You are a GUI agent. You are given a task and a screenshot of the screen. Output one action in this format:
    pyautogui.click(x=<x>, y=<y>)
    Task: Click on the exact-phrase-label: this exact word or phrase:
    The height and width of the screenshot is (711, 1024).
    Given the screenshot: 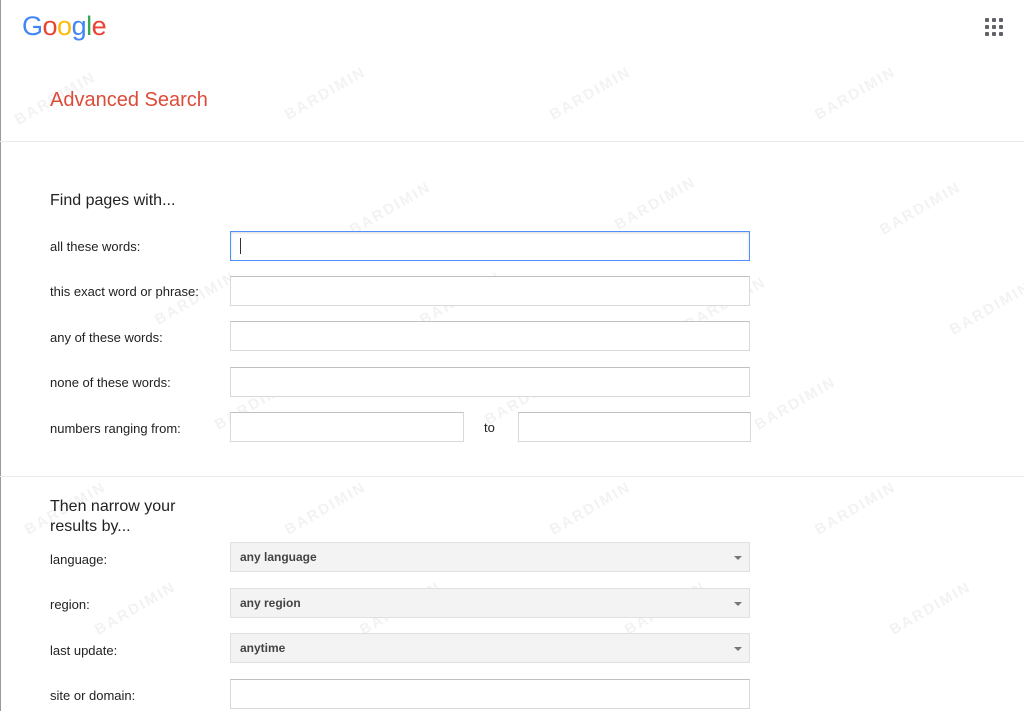 What is the action you would take?
    pyautogui.click(x=124, y=291)
    